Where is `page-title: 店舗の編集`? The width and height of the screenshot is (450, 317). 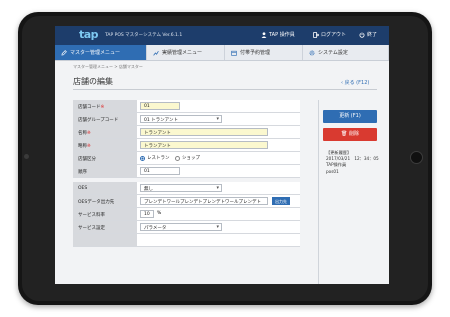
page-title: 店舗の編集 is located at coordinates (93, 81).